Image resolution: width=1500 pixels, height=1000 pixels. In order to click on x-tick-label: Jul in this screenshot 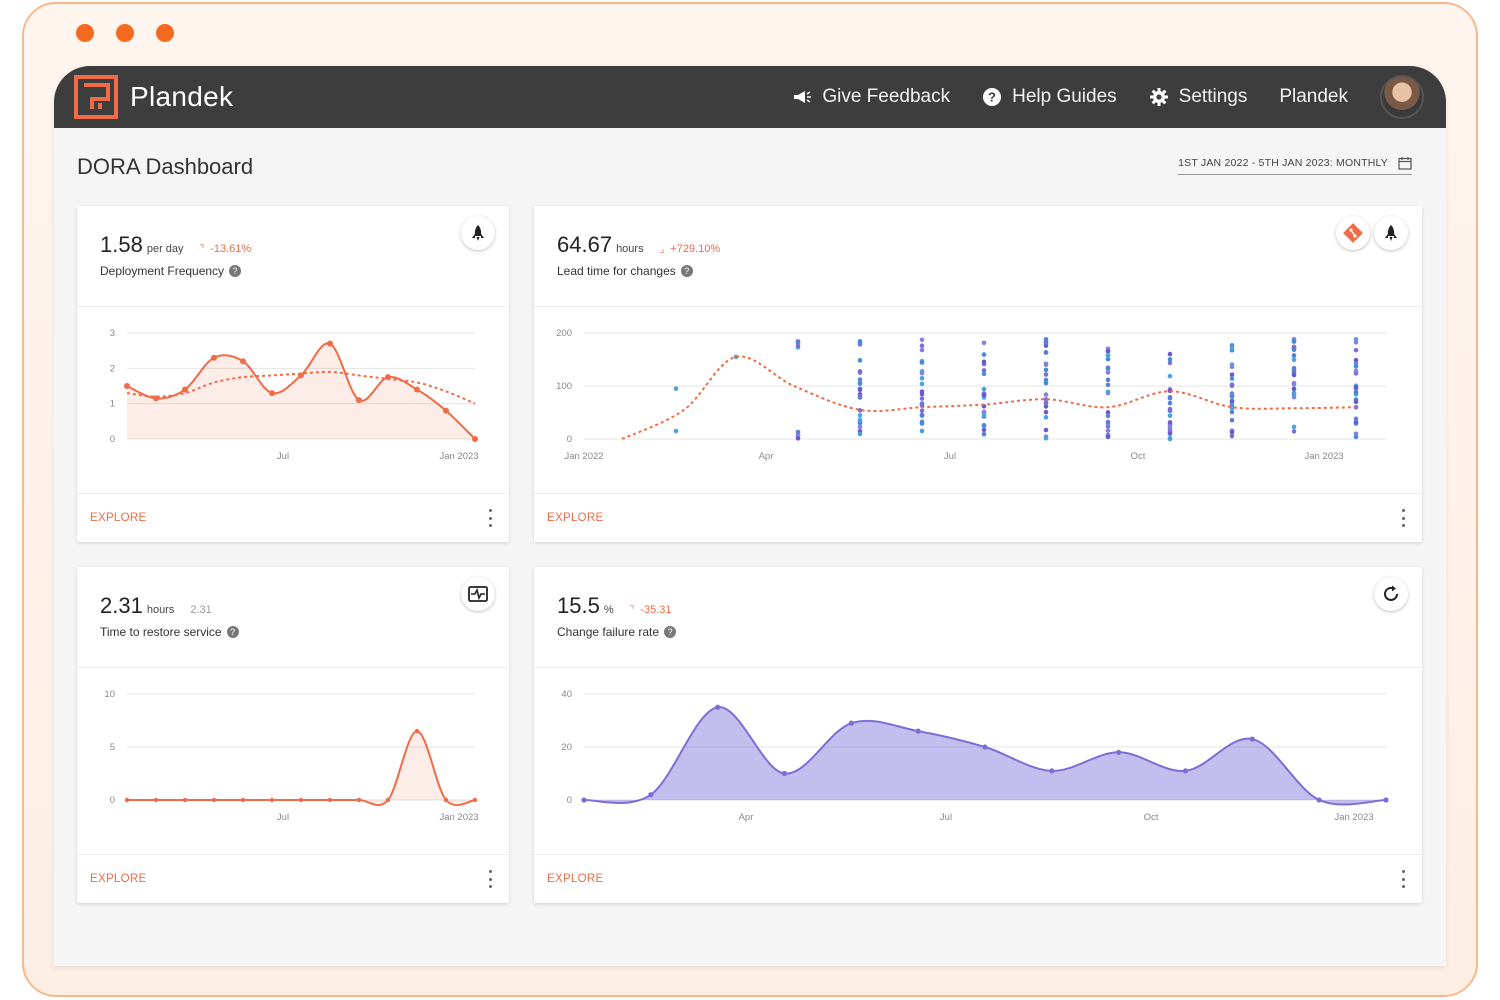, I will do `click(950, 456)`.